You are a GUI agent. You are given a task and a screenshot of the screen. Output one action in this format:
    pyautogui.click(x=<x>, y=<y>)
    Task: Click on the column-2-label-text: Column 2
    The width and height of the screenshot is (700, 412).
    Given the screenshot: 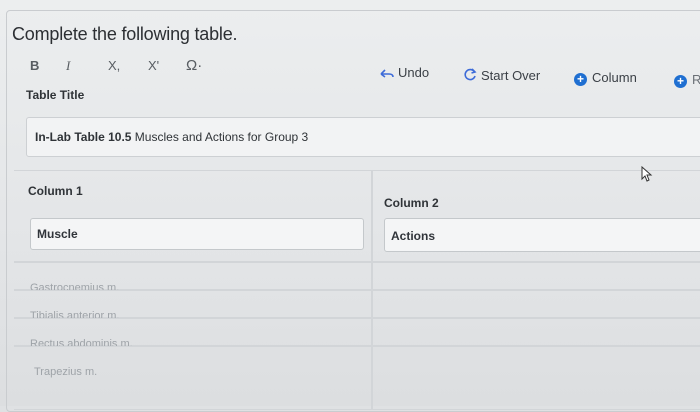 What is the action you would take?
    pyautogui.click(x=411, y=203)
    